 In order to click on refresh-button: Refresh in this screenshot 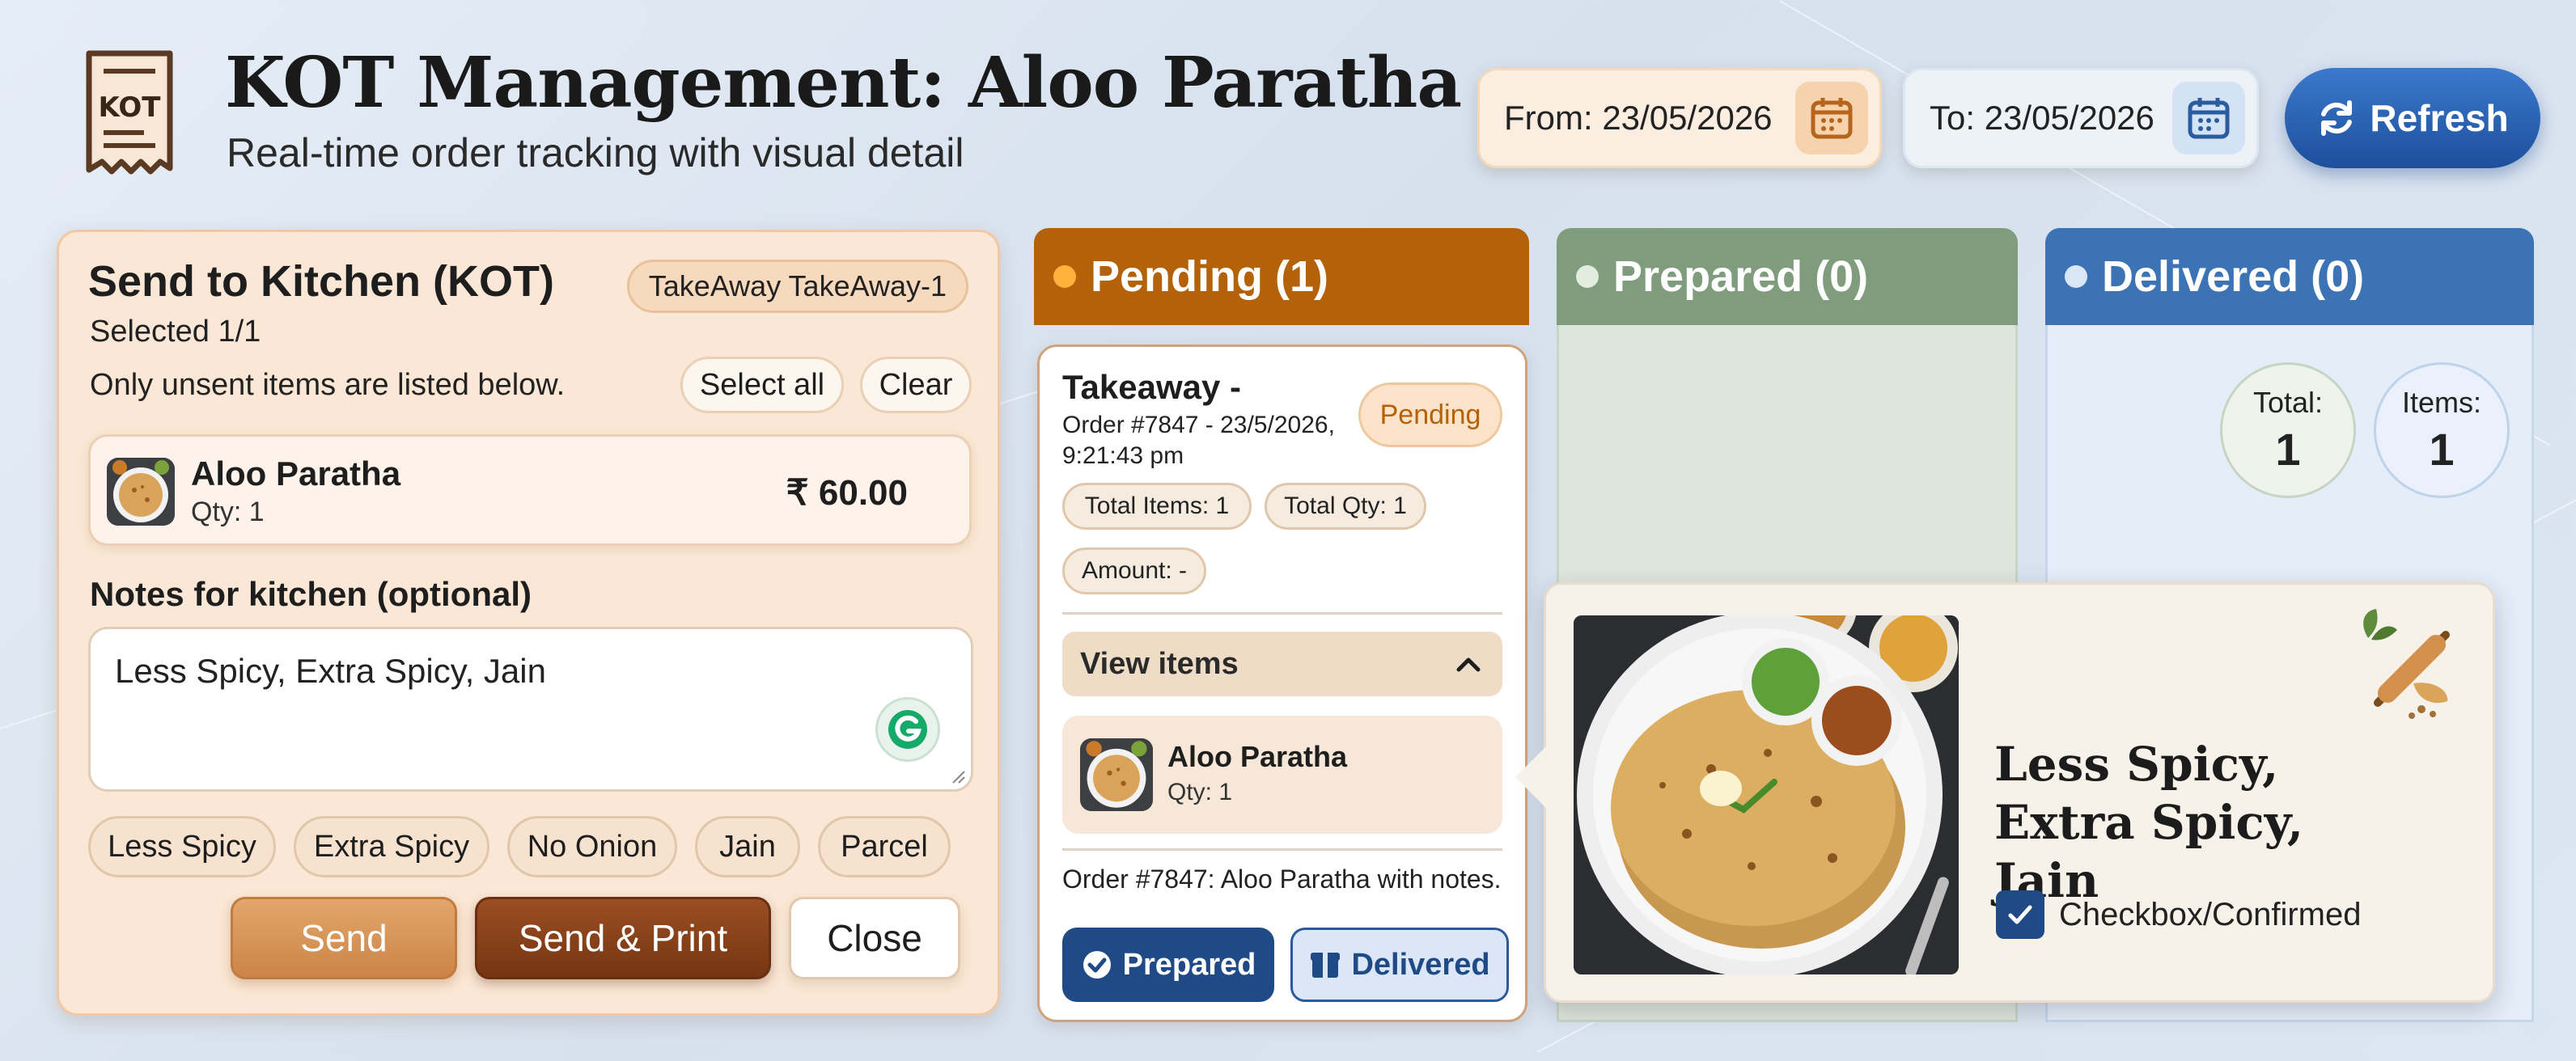, I will do `click(2412, 118)`.